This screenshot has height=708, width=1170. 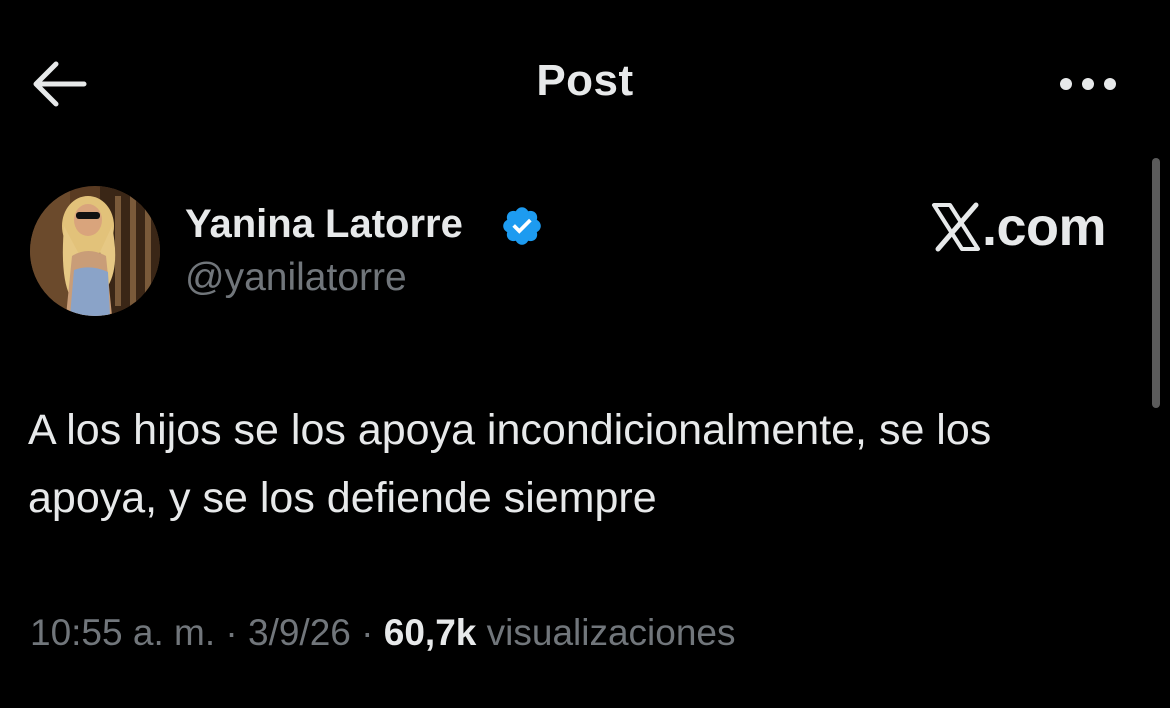 I want to click on watermark-text: .com, so click(x=1044, y=227).